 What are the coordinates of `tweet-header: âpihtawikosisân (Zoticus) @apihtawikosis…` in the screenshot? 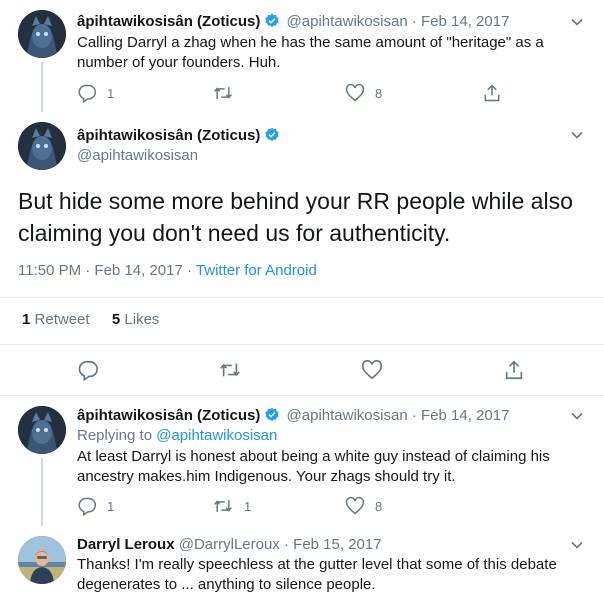 It's located at (293, 23).